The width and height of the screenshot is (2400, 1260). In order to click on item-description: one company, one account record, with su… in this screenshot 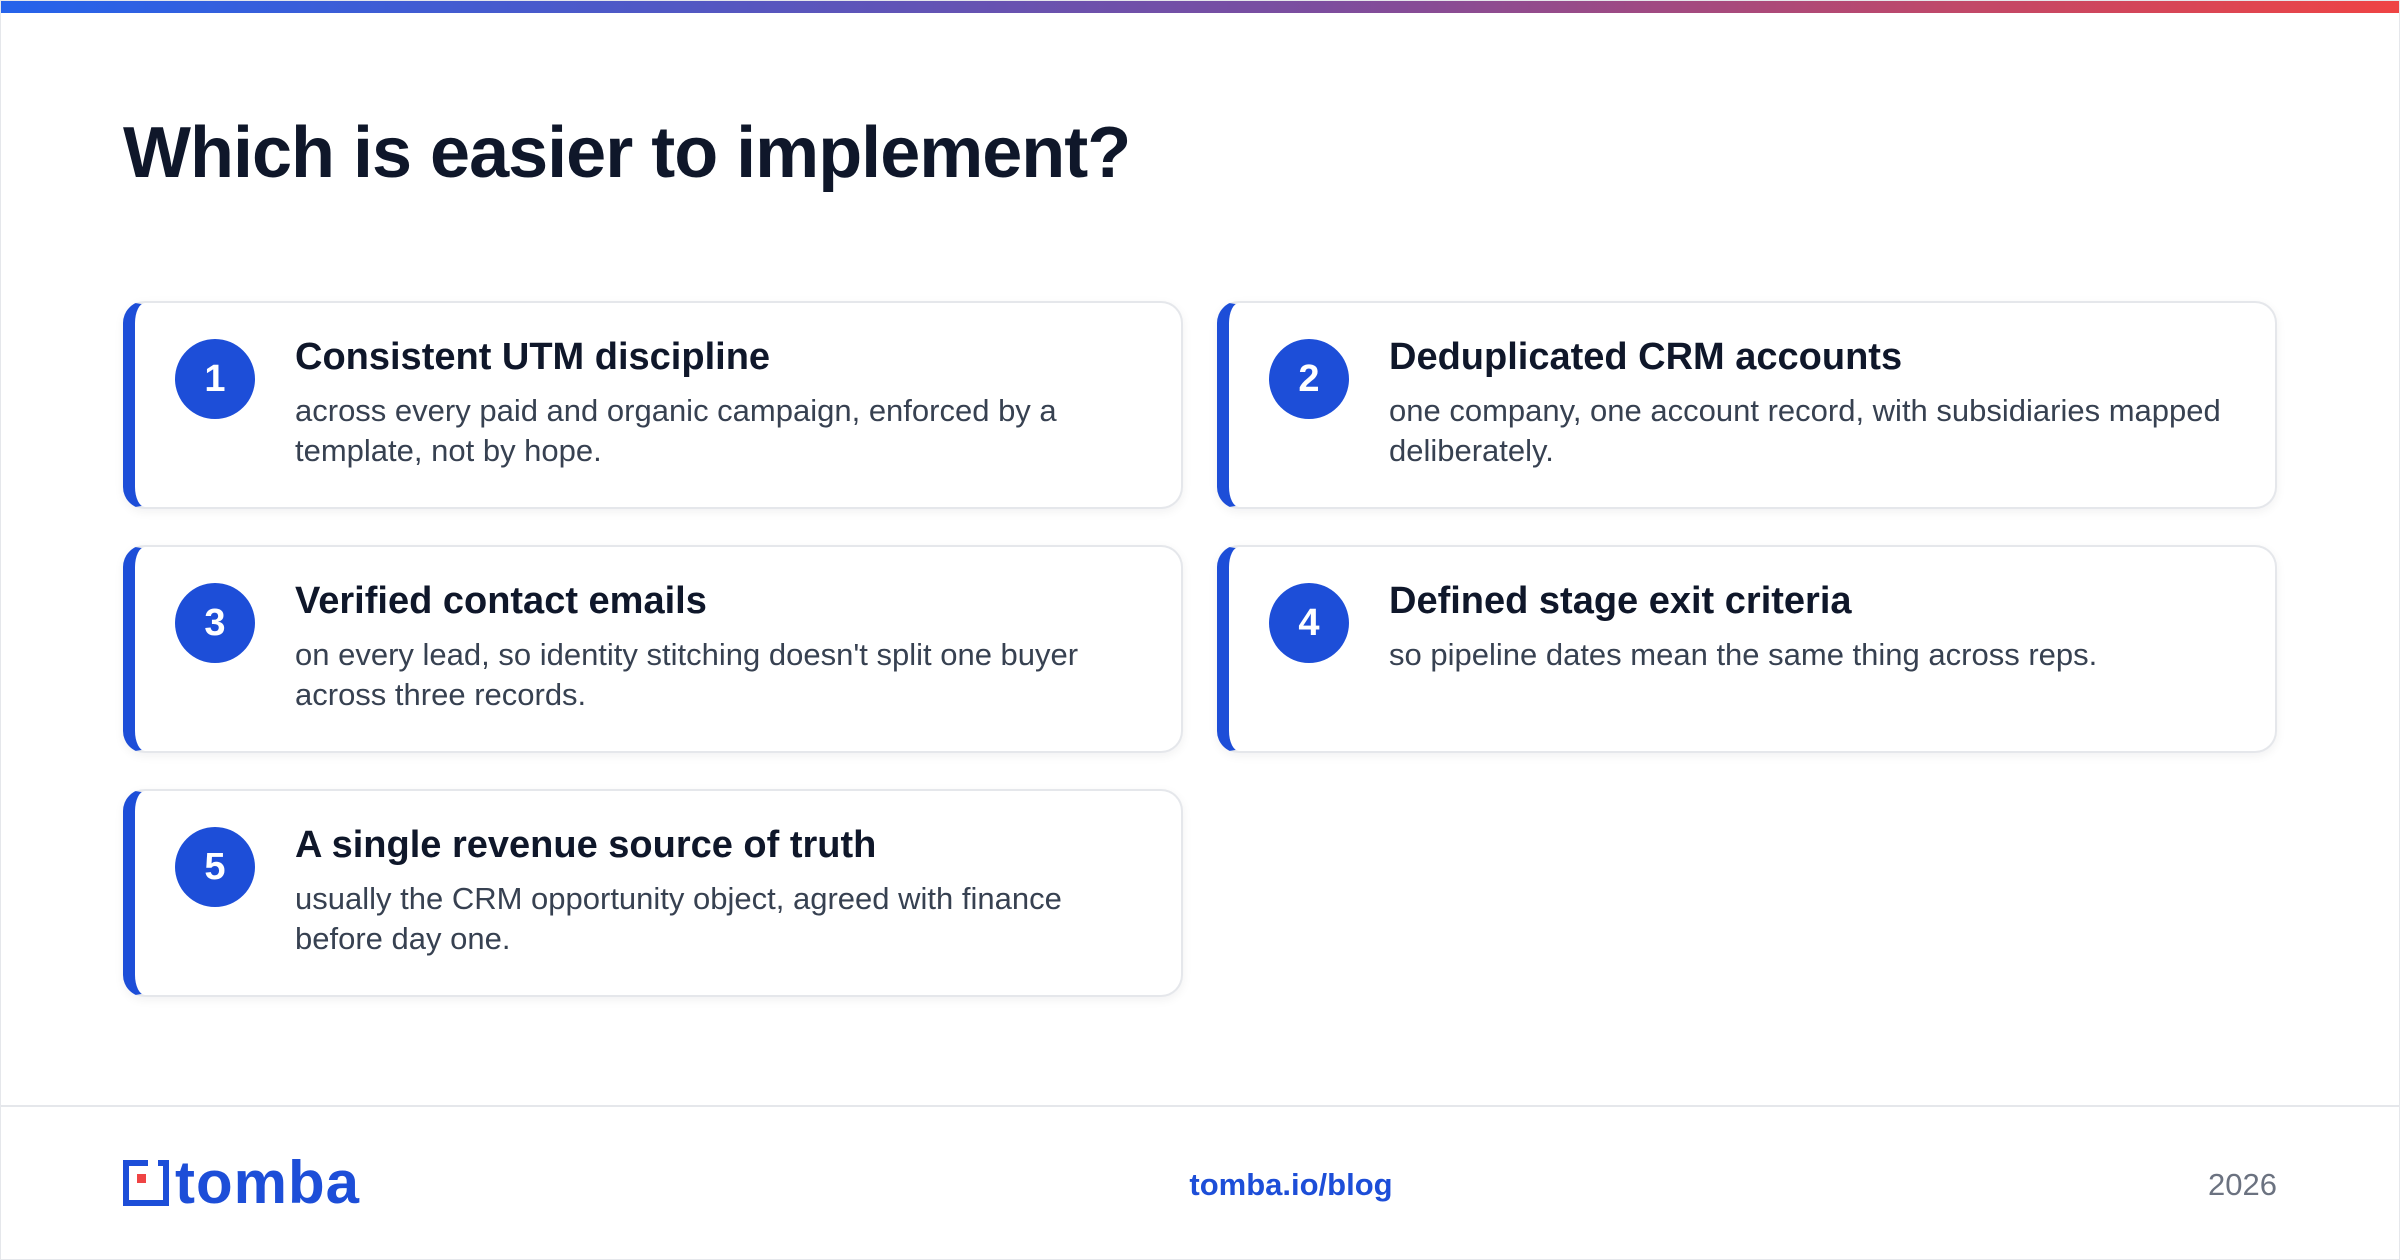, I will do `click(1805, 430)`.